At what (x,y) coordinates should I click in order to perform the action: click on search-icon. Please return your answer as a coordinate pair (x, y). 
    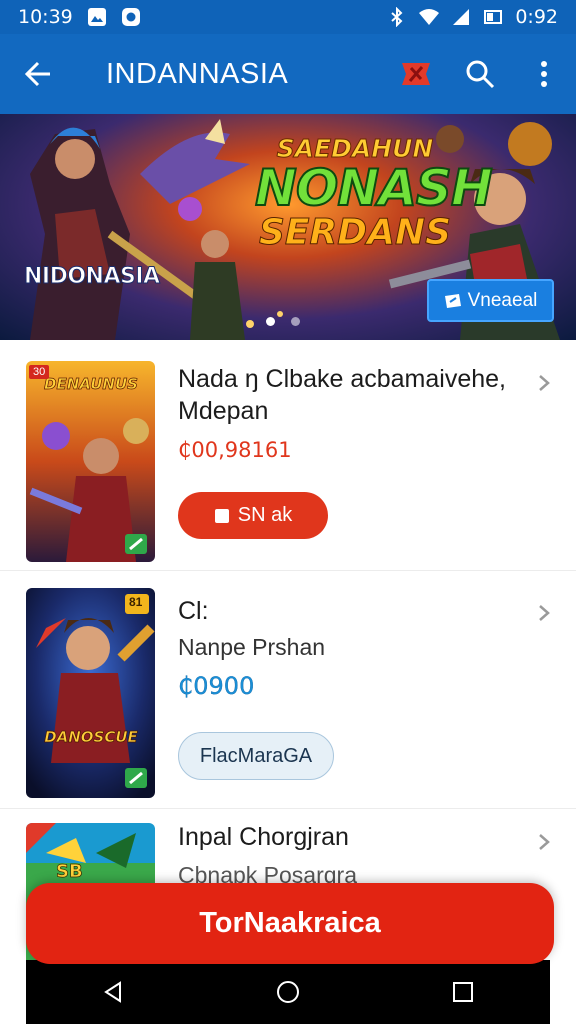
    Looking at the image, I should click on (480, 74).